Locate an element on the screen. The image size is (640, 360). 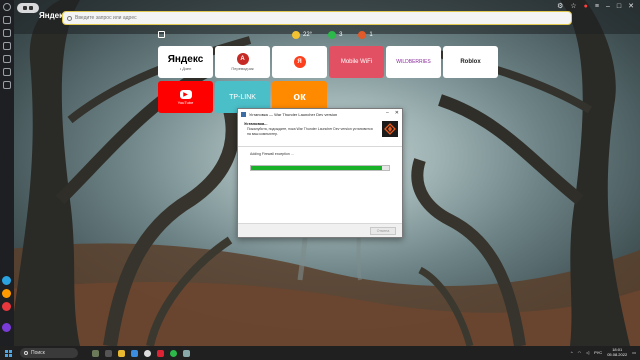
tile-label: Mobile WiFi is located at coordinates (356, 62).